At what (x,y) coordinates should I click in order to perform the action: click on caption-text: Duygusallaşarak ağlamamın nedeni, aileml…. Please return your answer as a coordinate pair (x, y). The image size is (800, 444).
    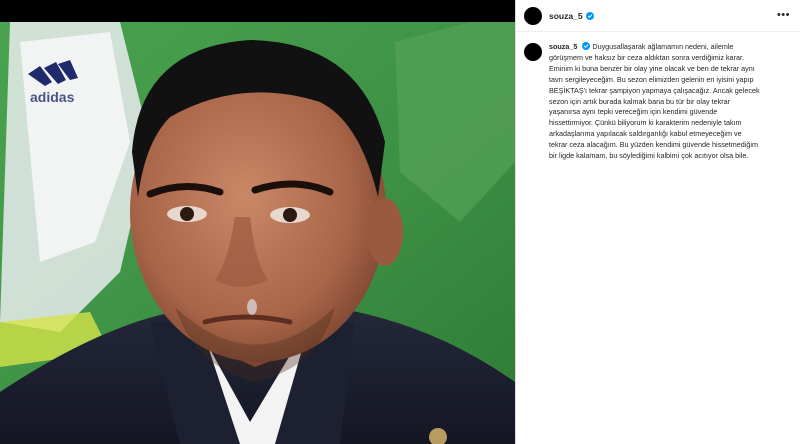
    Looking at the image, I should click on (654, 101).